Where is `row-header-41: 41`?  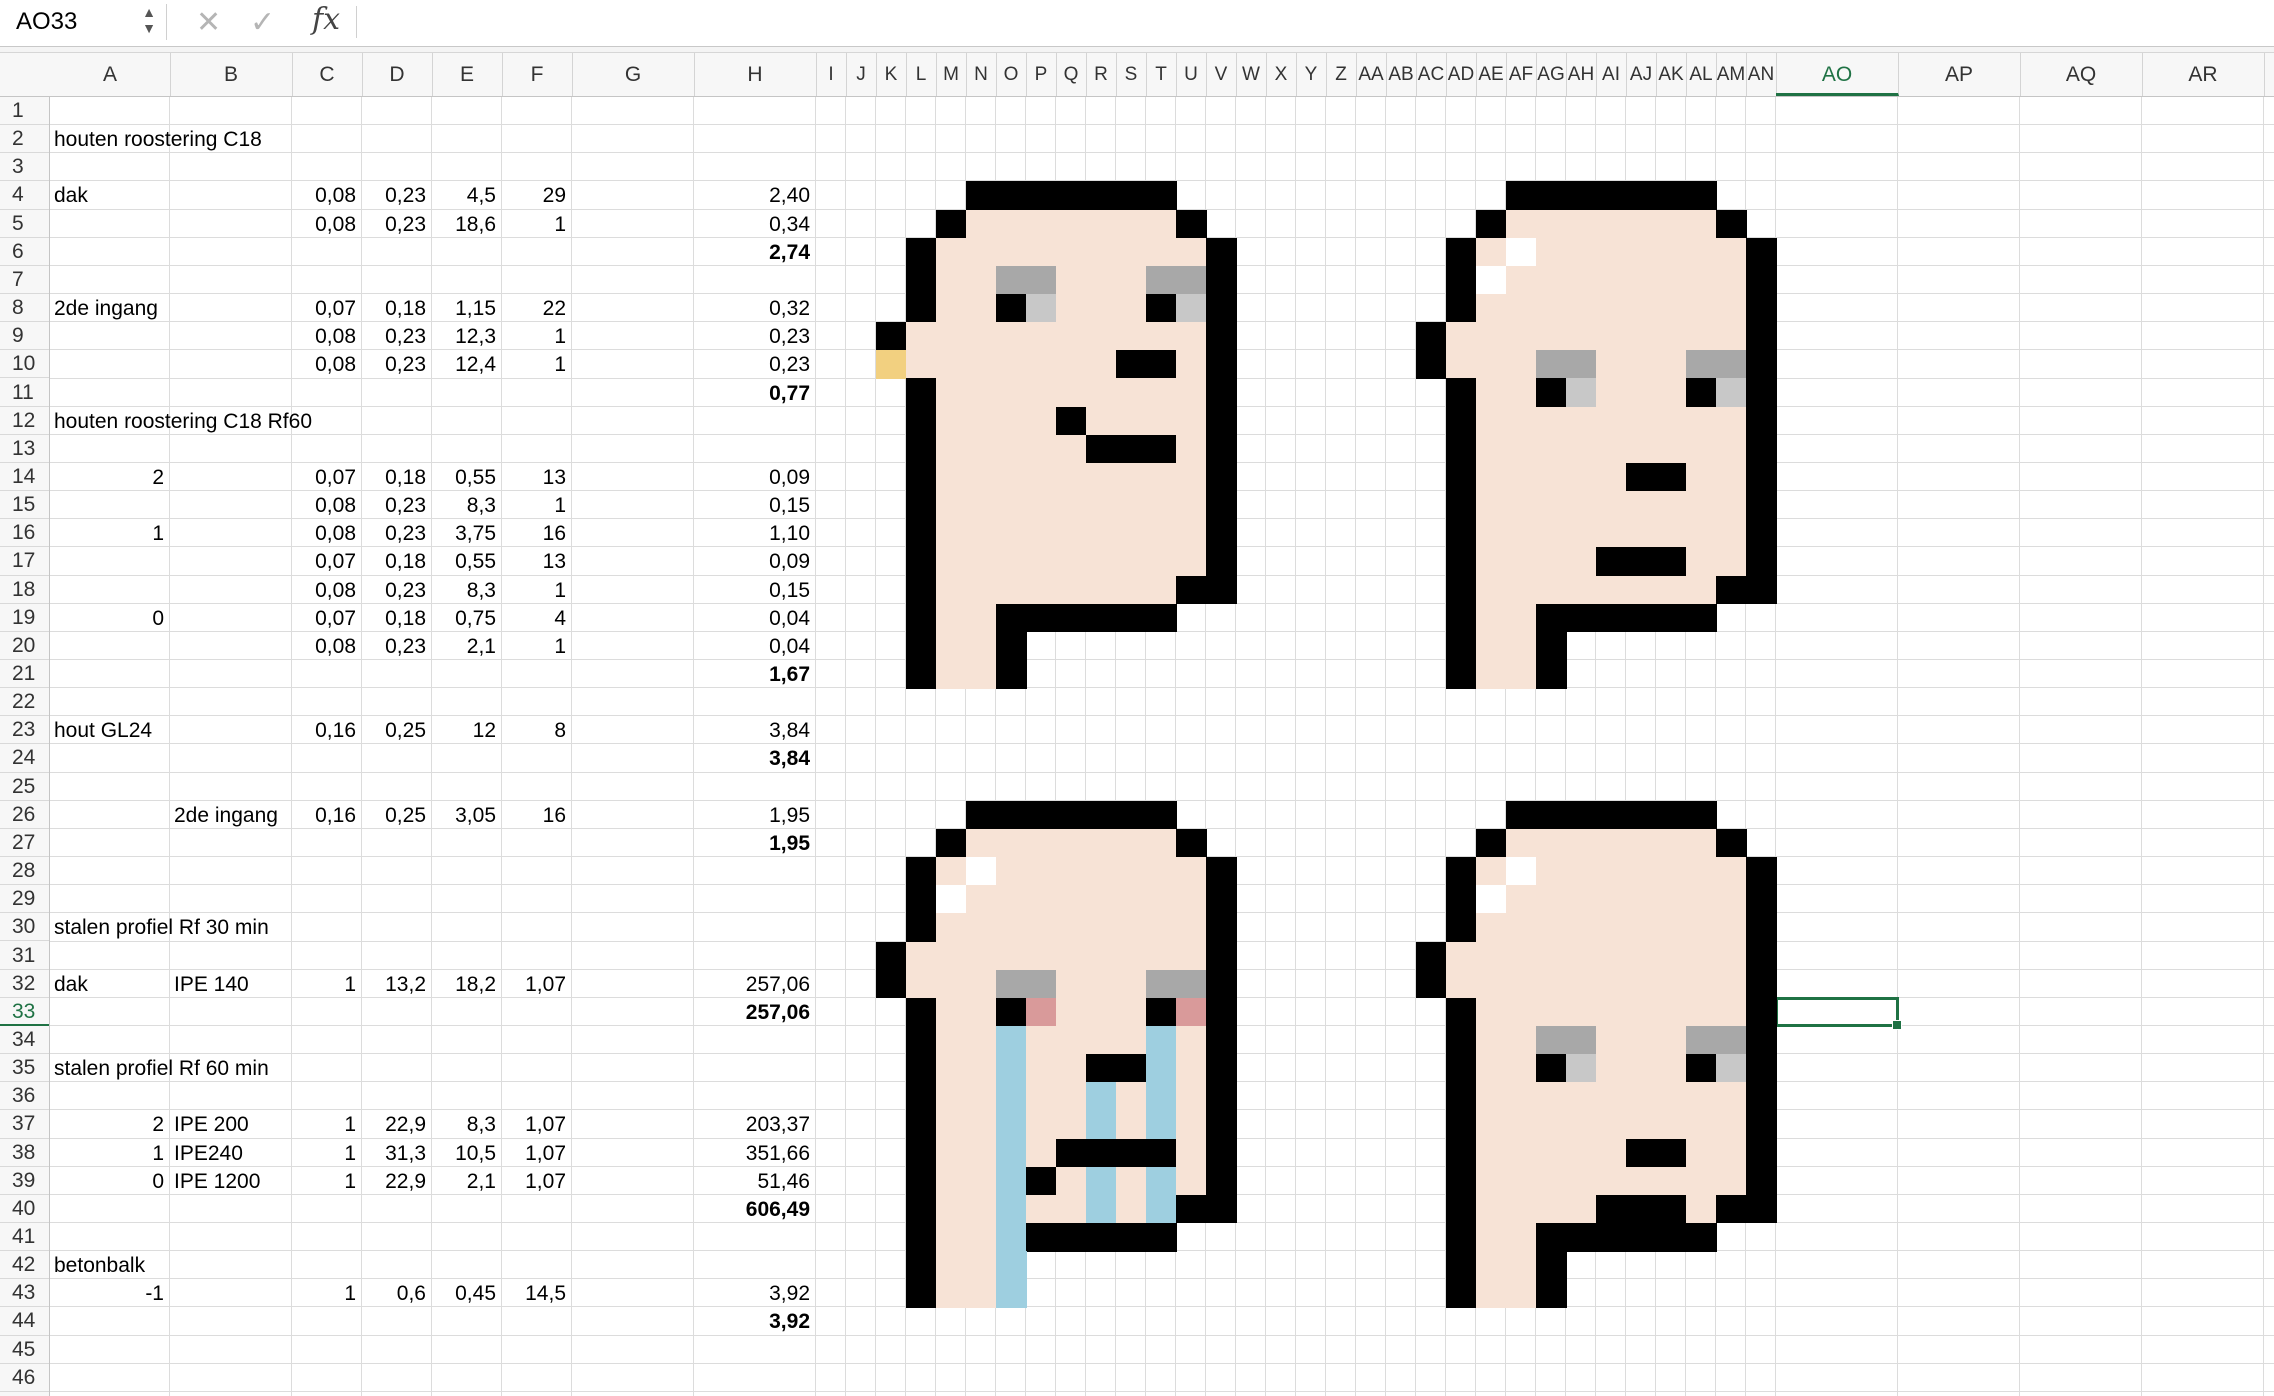 row-header-41: 41 is located at coordinates (24, 1237).